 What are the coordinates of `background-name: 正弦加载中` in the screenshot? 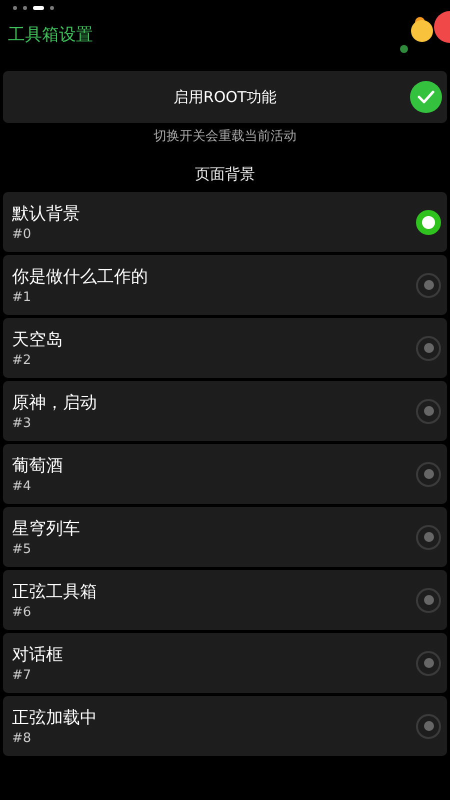 It's located at (54, 718).